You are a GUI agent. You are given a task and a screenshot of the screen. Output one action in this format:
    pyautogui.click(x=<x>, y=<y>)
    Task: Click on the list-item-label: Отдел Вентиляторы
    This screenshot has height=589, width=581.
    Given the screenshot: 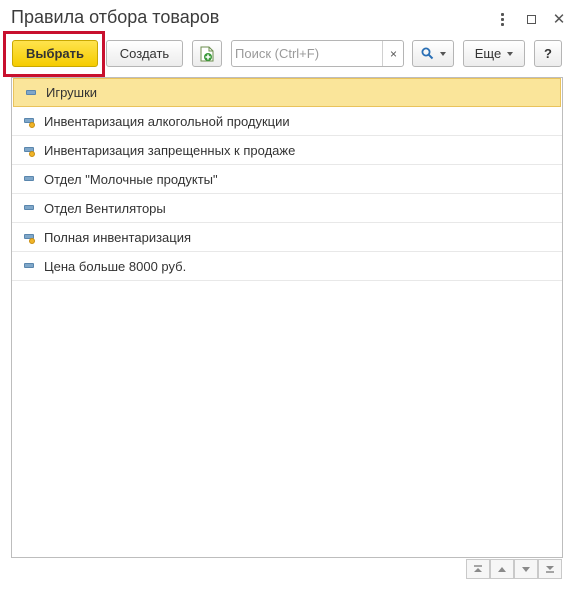 What is the action you would take?
    pyautogui.click(x=105, y=208)
    